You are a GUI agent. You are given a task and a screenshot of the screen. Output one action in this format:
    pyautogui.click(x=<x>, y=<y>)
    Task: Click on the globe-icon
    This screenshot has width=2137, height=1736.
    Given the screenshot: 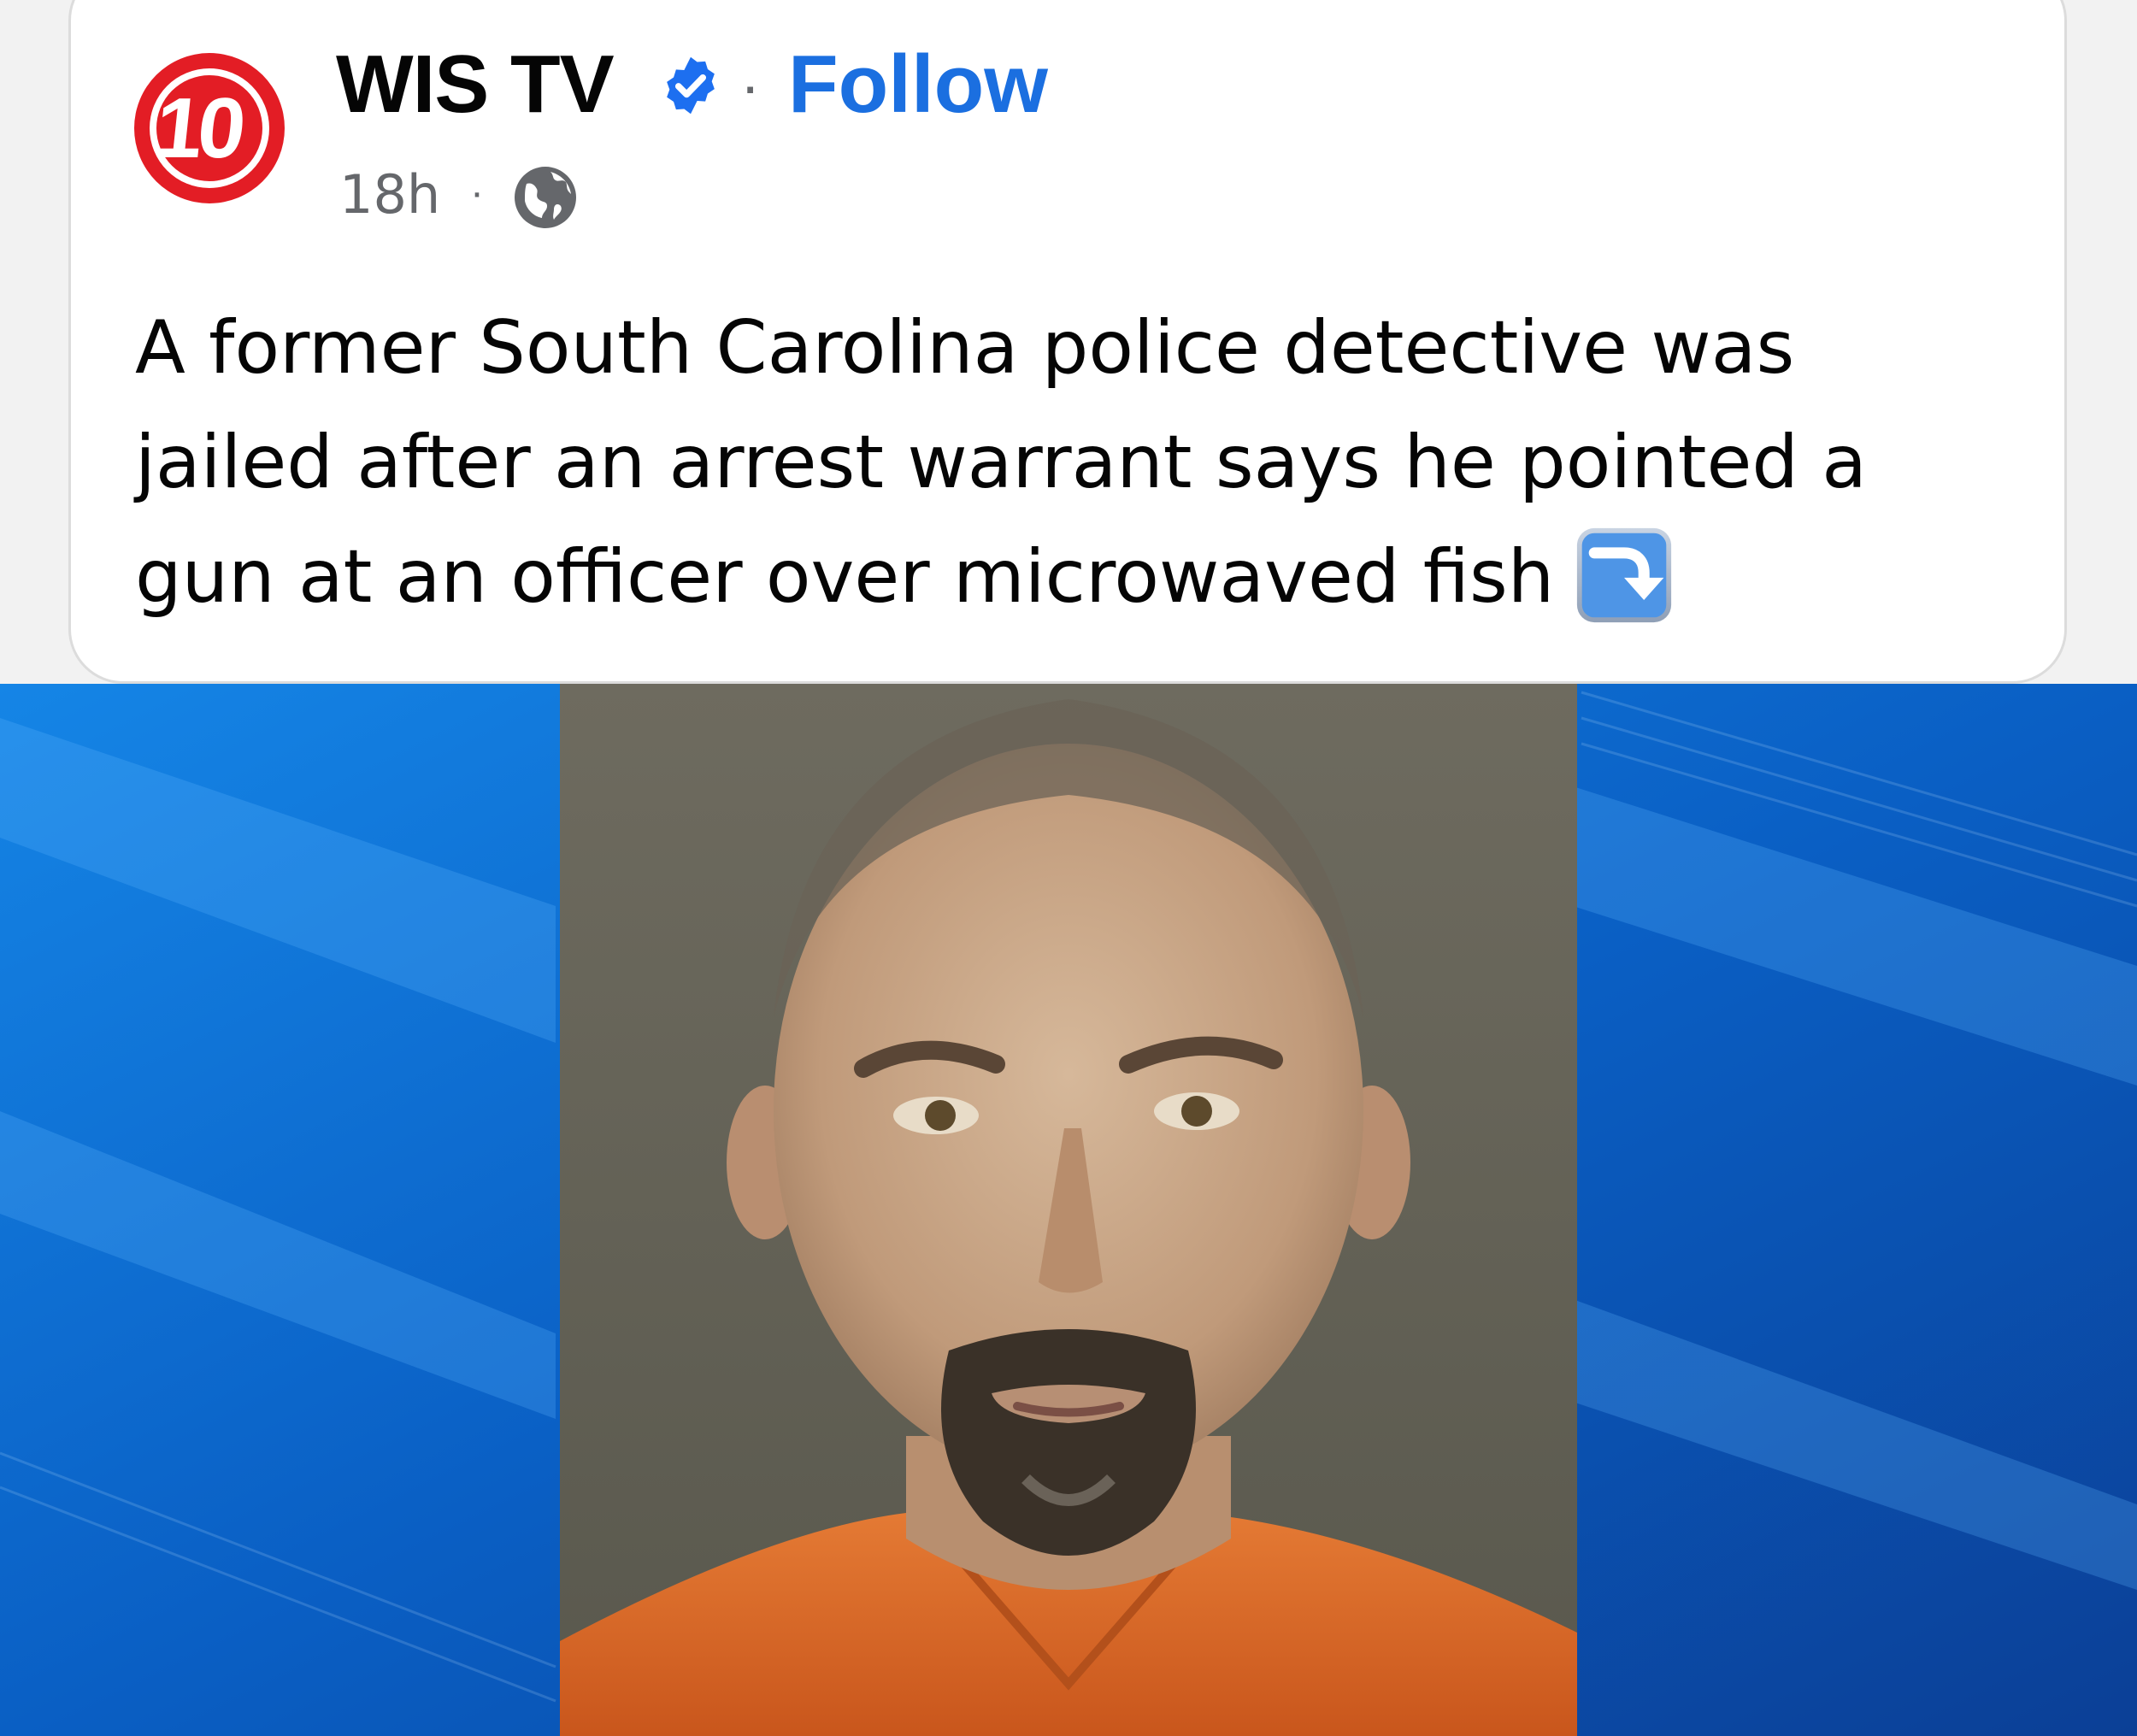 What is the action you would take?
    pyautogui.click(x=545, y=197)
    